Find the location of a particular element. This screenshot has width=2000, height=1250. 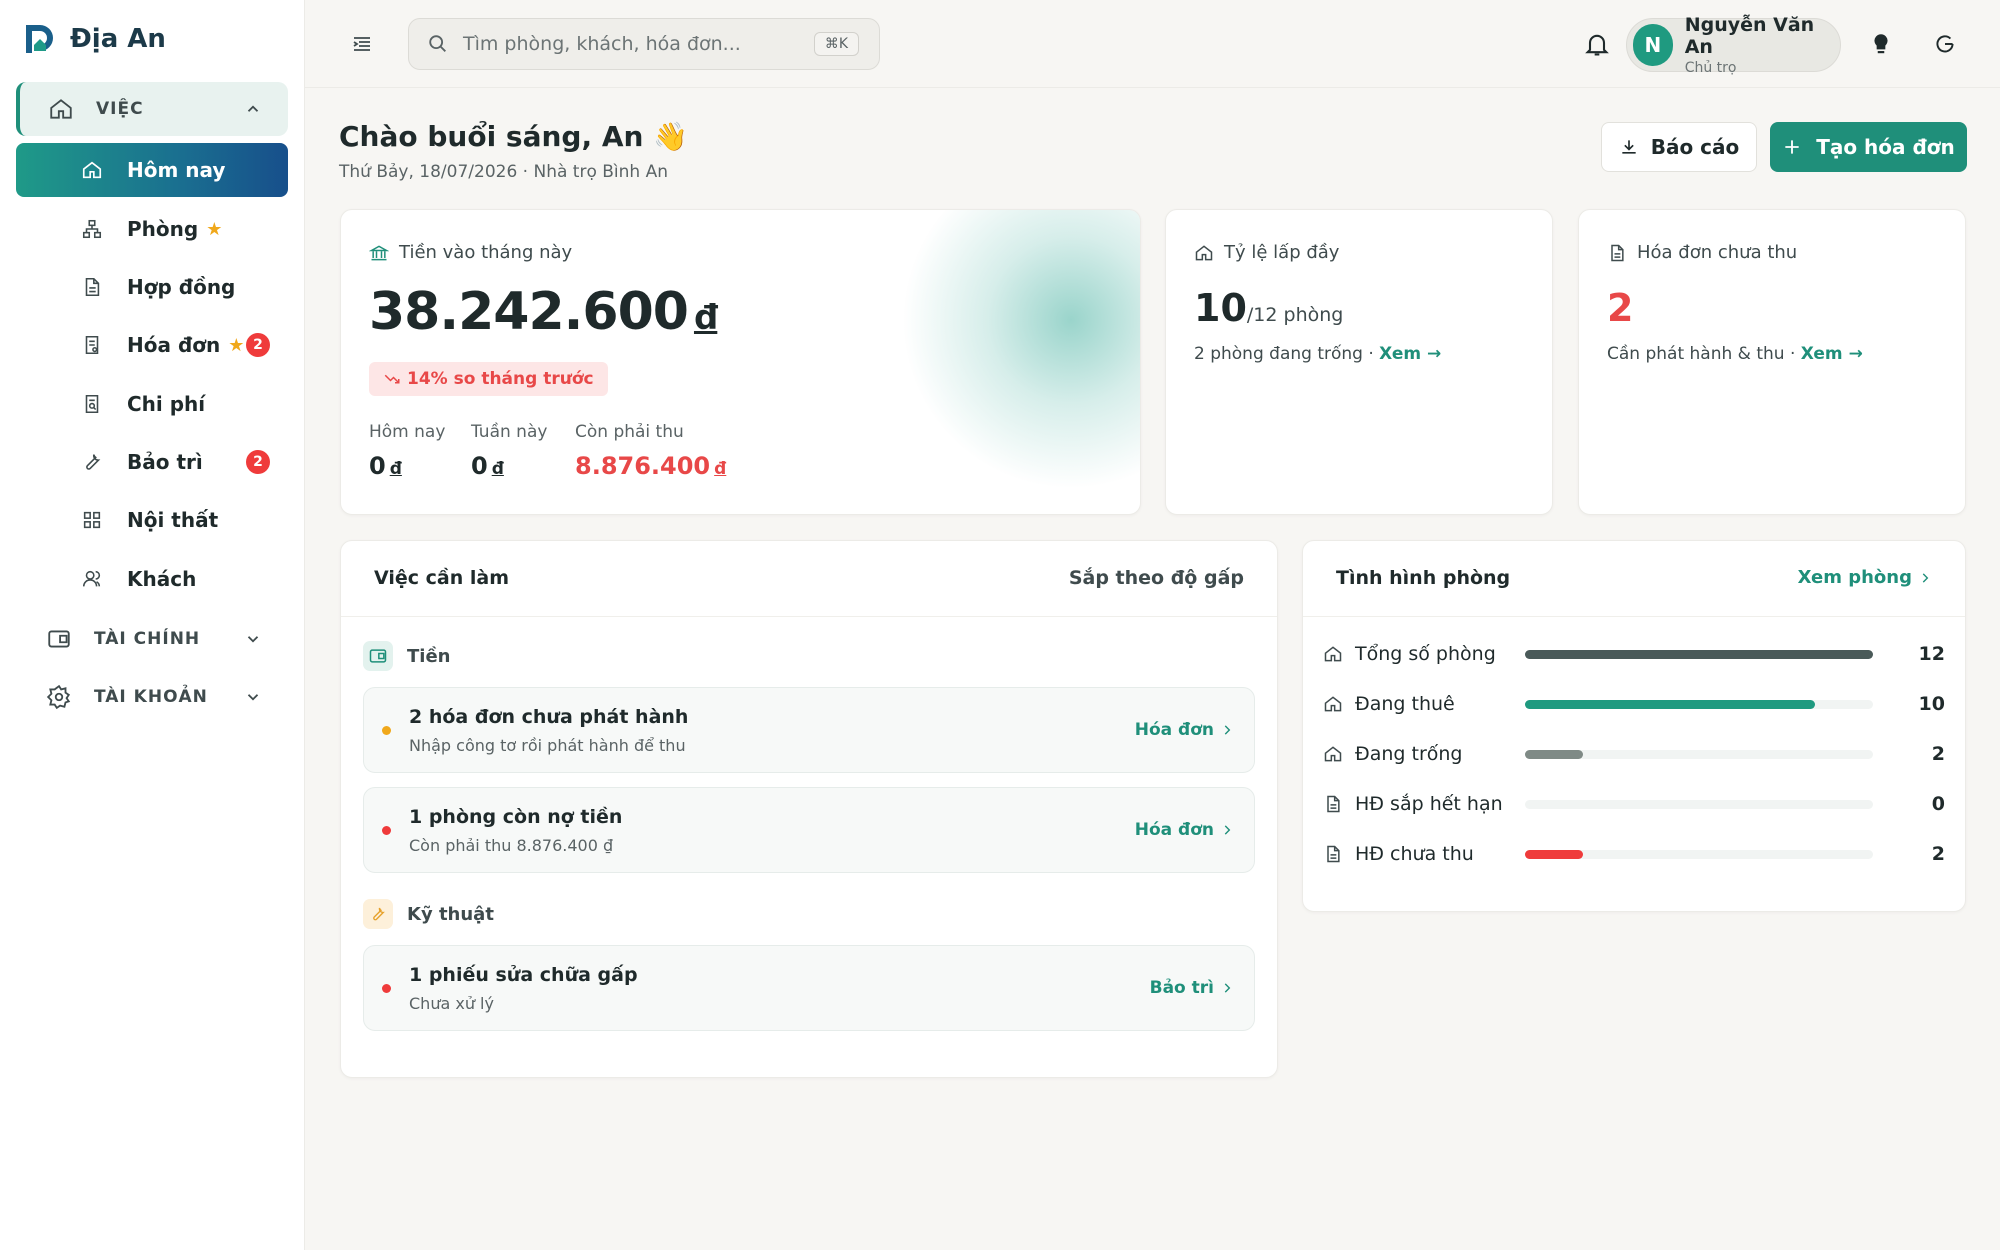

stat-number: 8.876.400 is located at coordinates (643, 466).